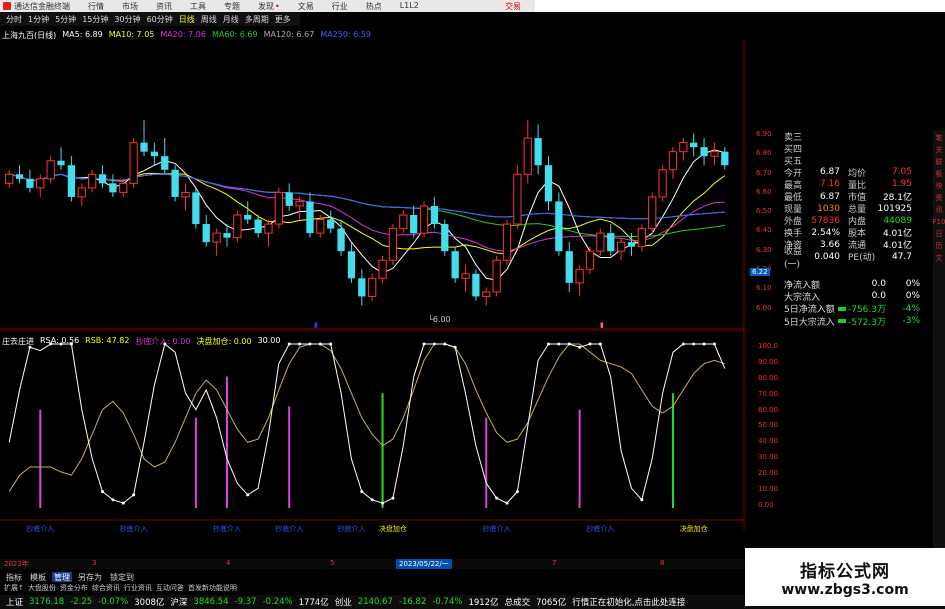  I want to click on period-tab-7: 周线, so click(209, 19).